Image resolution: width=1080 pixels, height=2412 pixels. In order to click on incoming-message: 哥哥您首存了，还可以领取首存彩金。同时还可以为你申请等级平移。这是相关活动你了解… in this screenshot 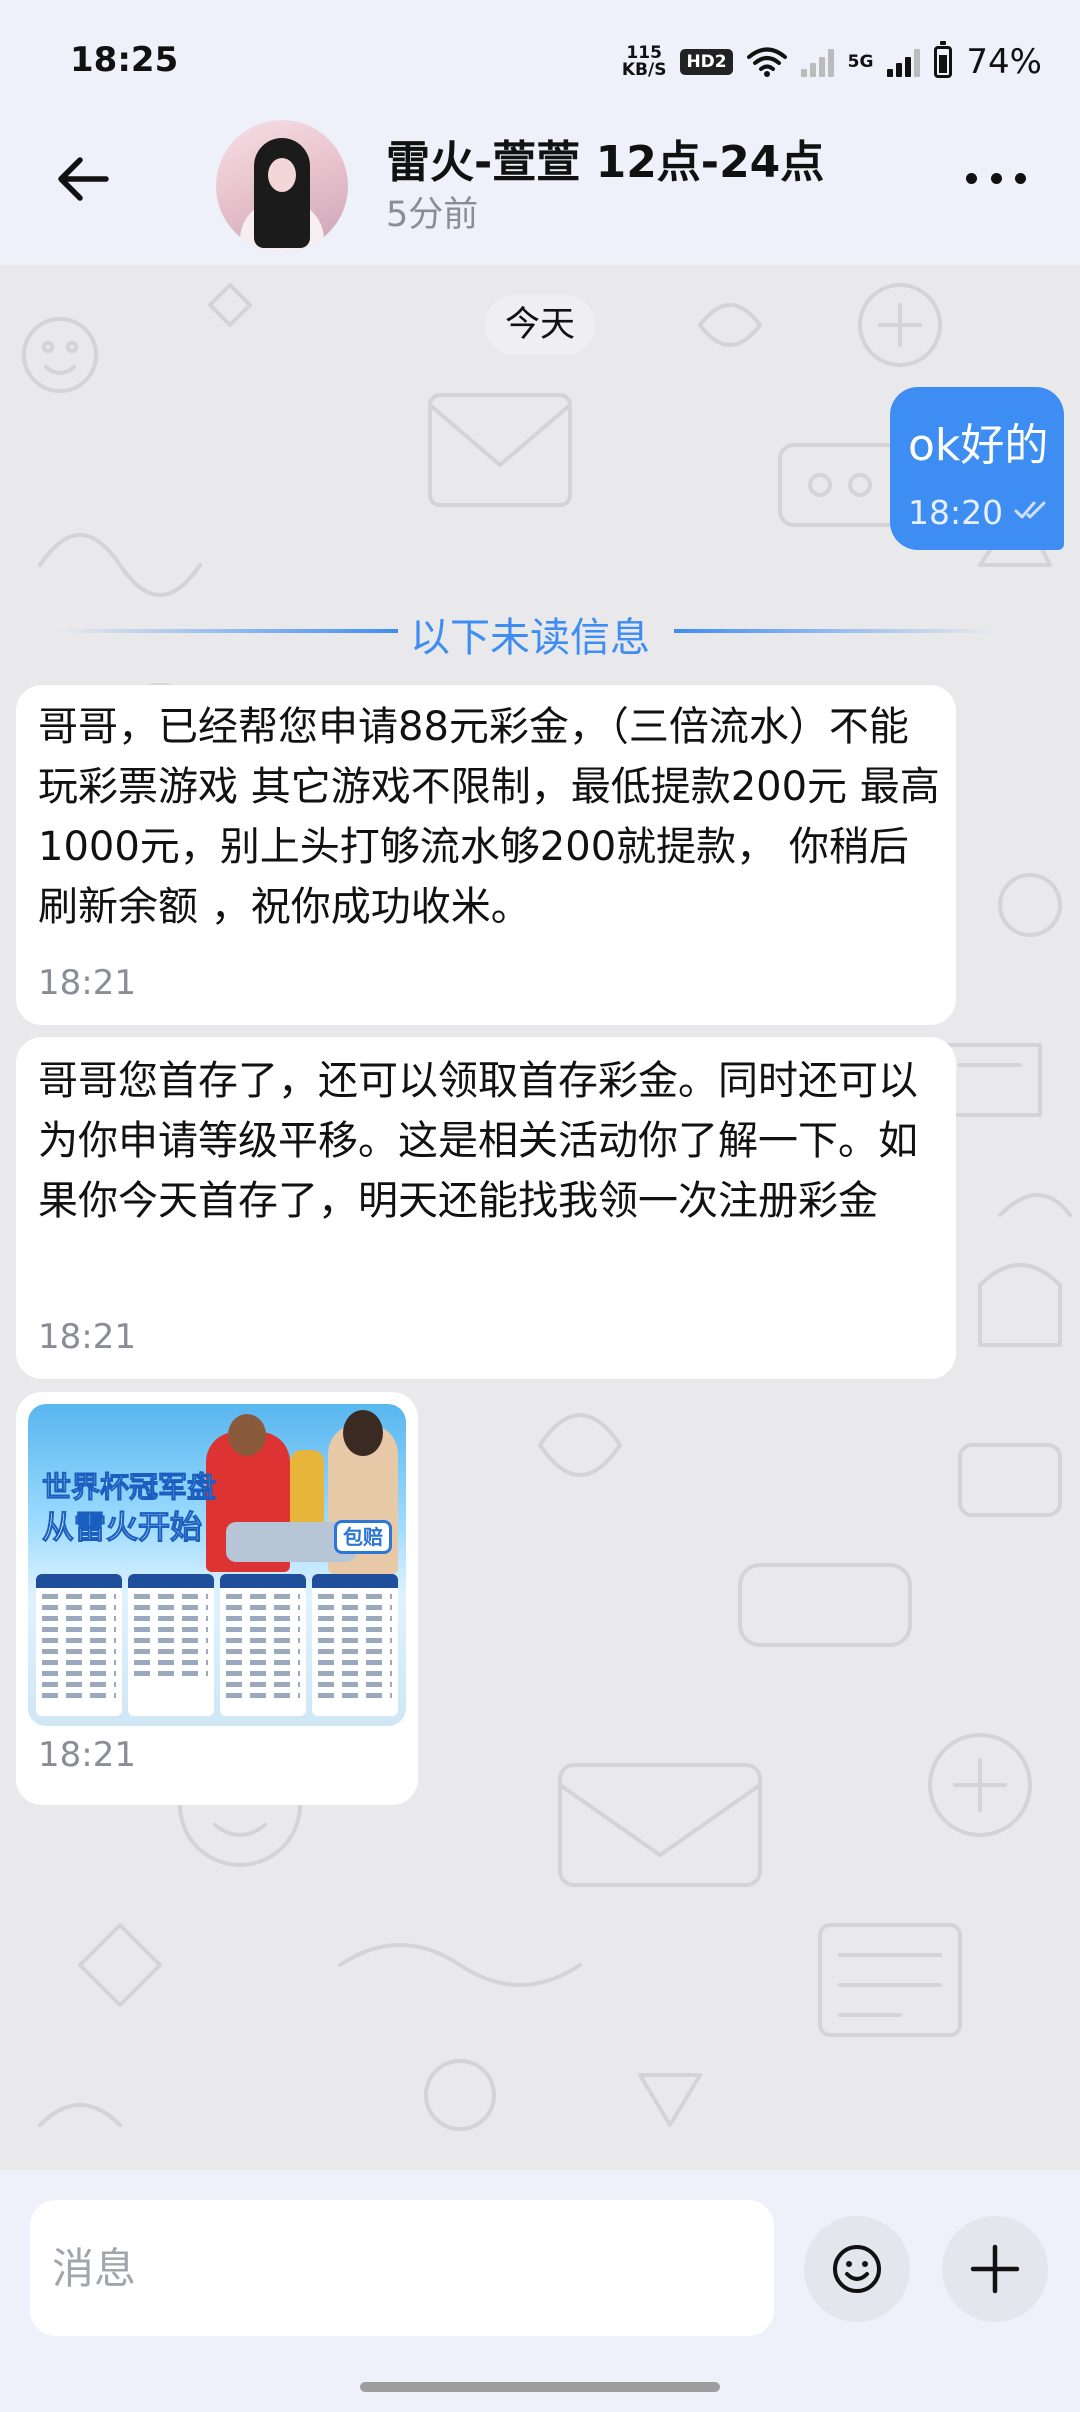, I will do `click(486, 1208)`.